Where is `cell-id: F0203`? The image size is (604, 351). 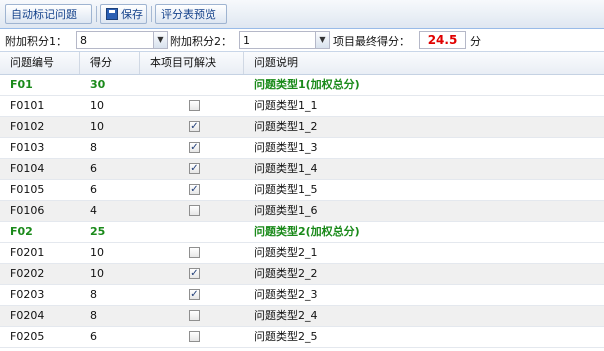 cell-id: F0203 is located at coordinates (27, 294).